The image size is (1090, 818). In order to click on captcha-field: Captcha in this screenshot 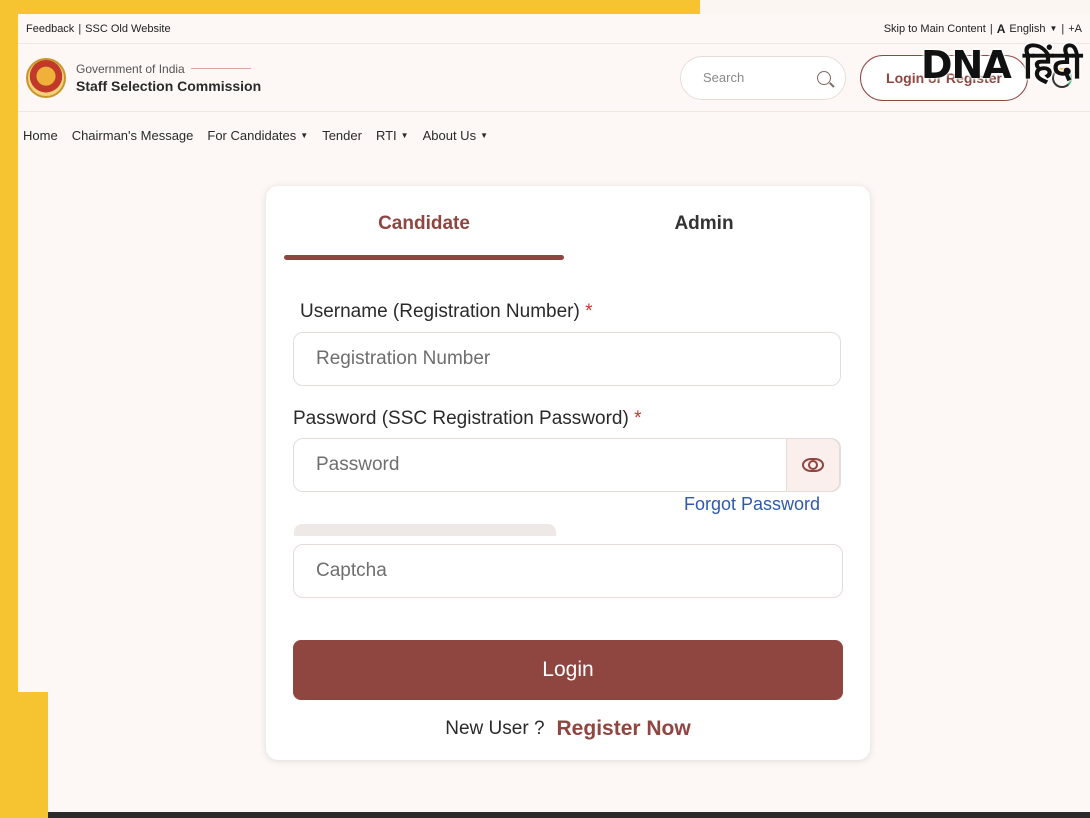, I will do `click(568, 571)`.